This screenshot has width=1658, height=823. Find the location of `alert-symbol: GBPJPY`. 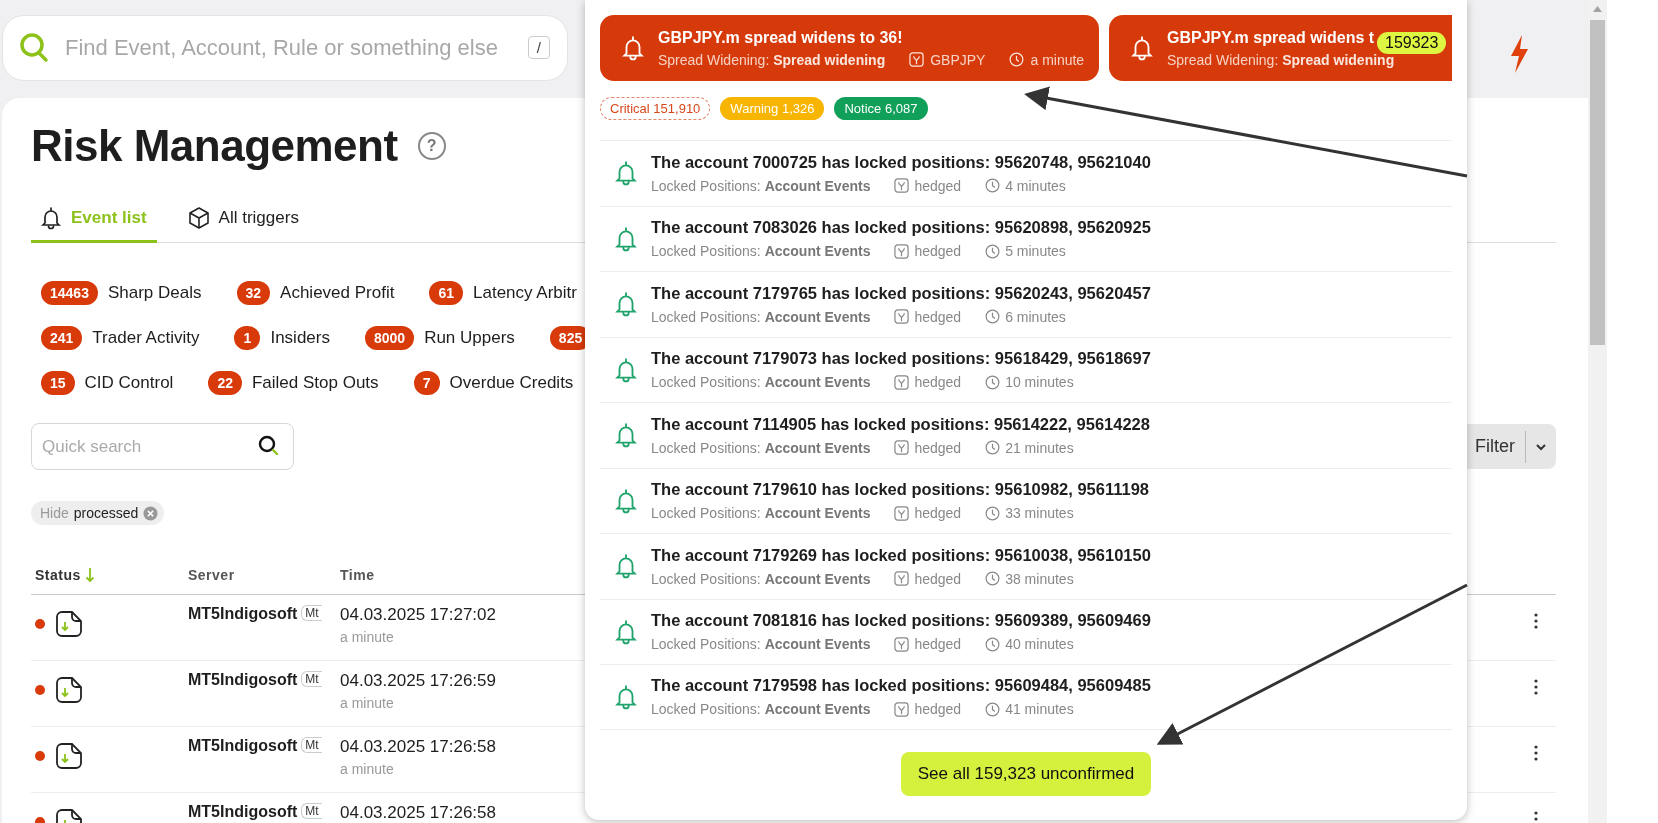

alert-symbol: GBPJPY is located at coordinates (958, 59).